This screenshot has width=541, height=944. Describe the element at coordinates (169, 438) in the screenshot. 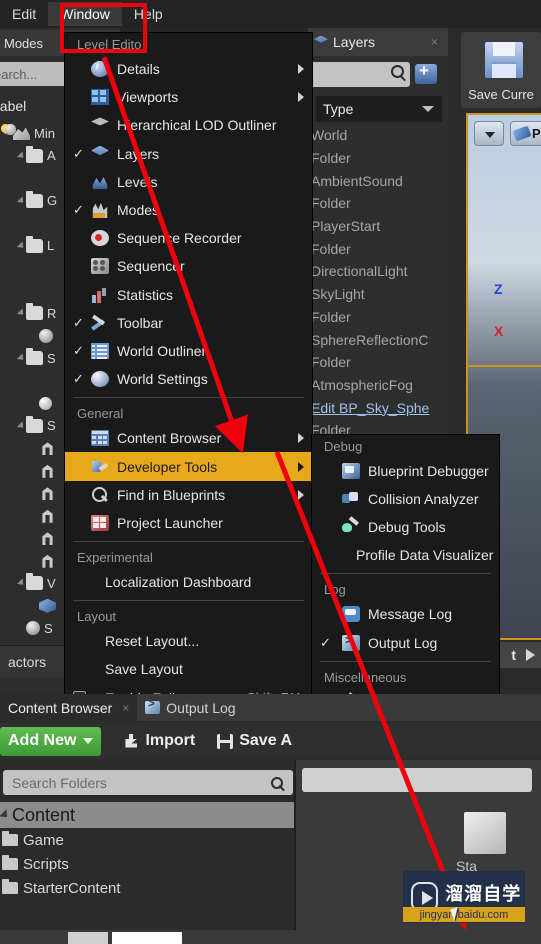

I see `menu-item-label: Content Browser` at that location.